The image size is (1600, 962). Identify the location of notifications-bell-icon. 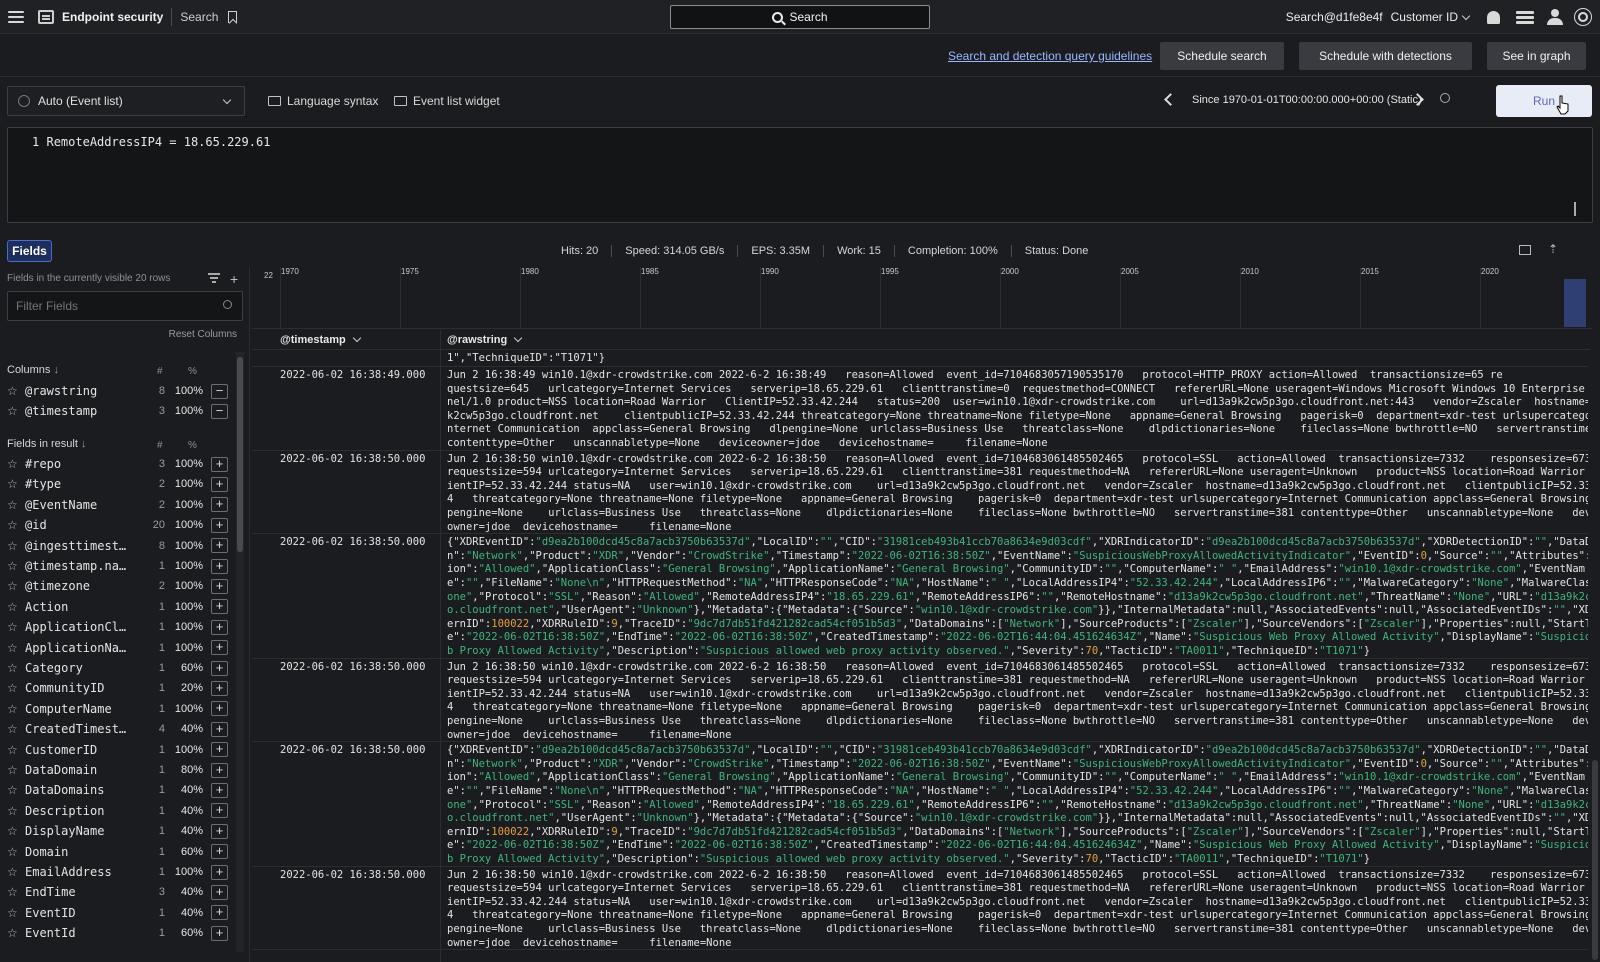
(1493, 17).